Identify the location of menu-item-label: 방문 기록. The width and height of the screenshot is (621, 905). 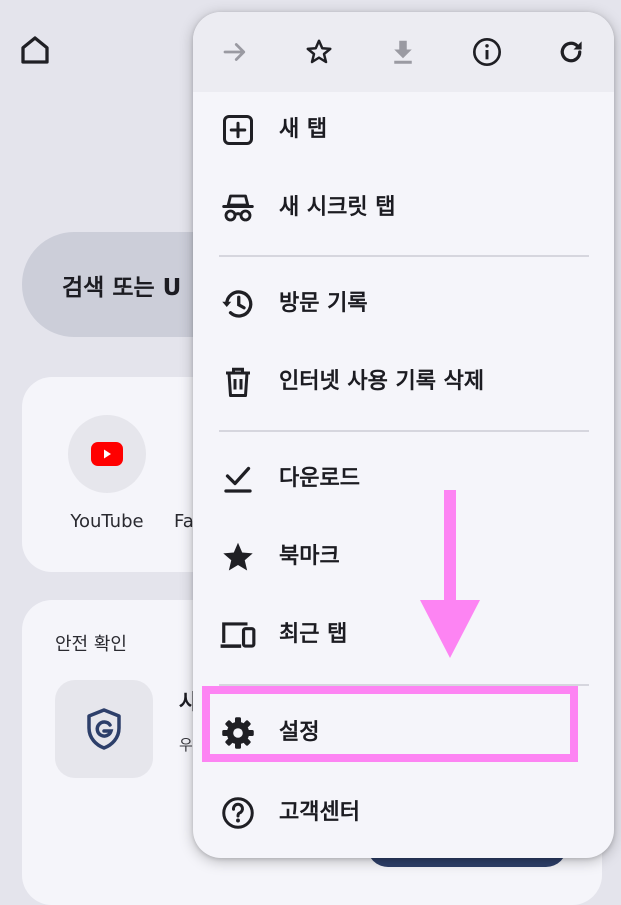
(323, 303).